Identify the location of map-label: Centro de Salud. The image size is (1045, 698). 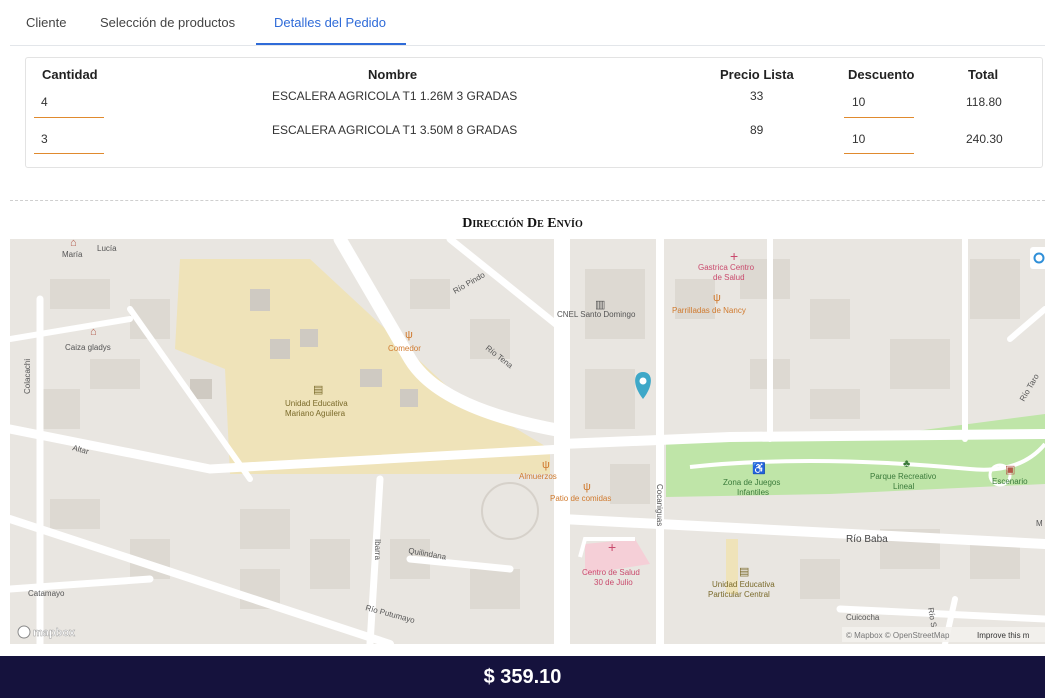
(611, 572).